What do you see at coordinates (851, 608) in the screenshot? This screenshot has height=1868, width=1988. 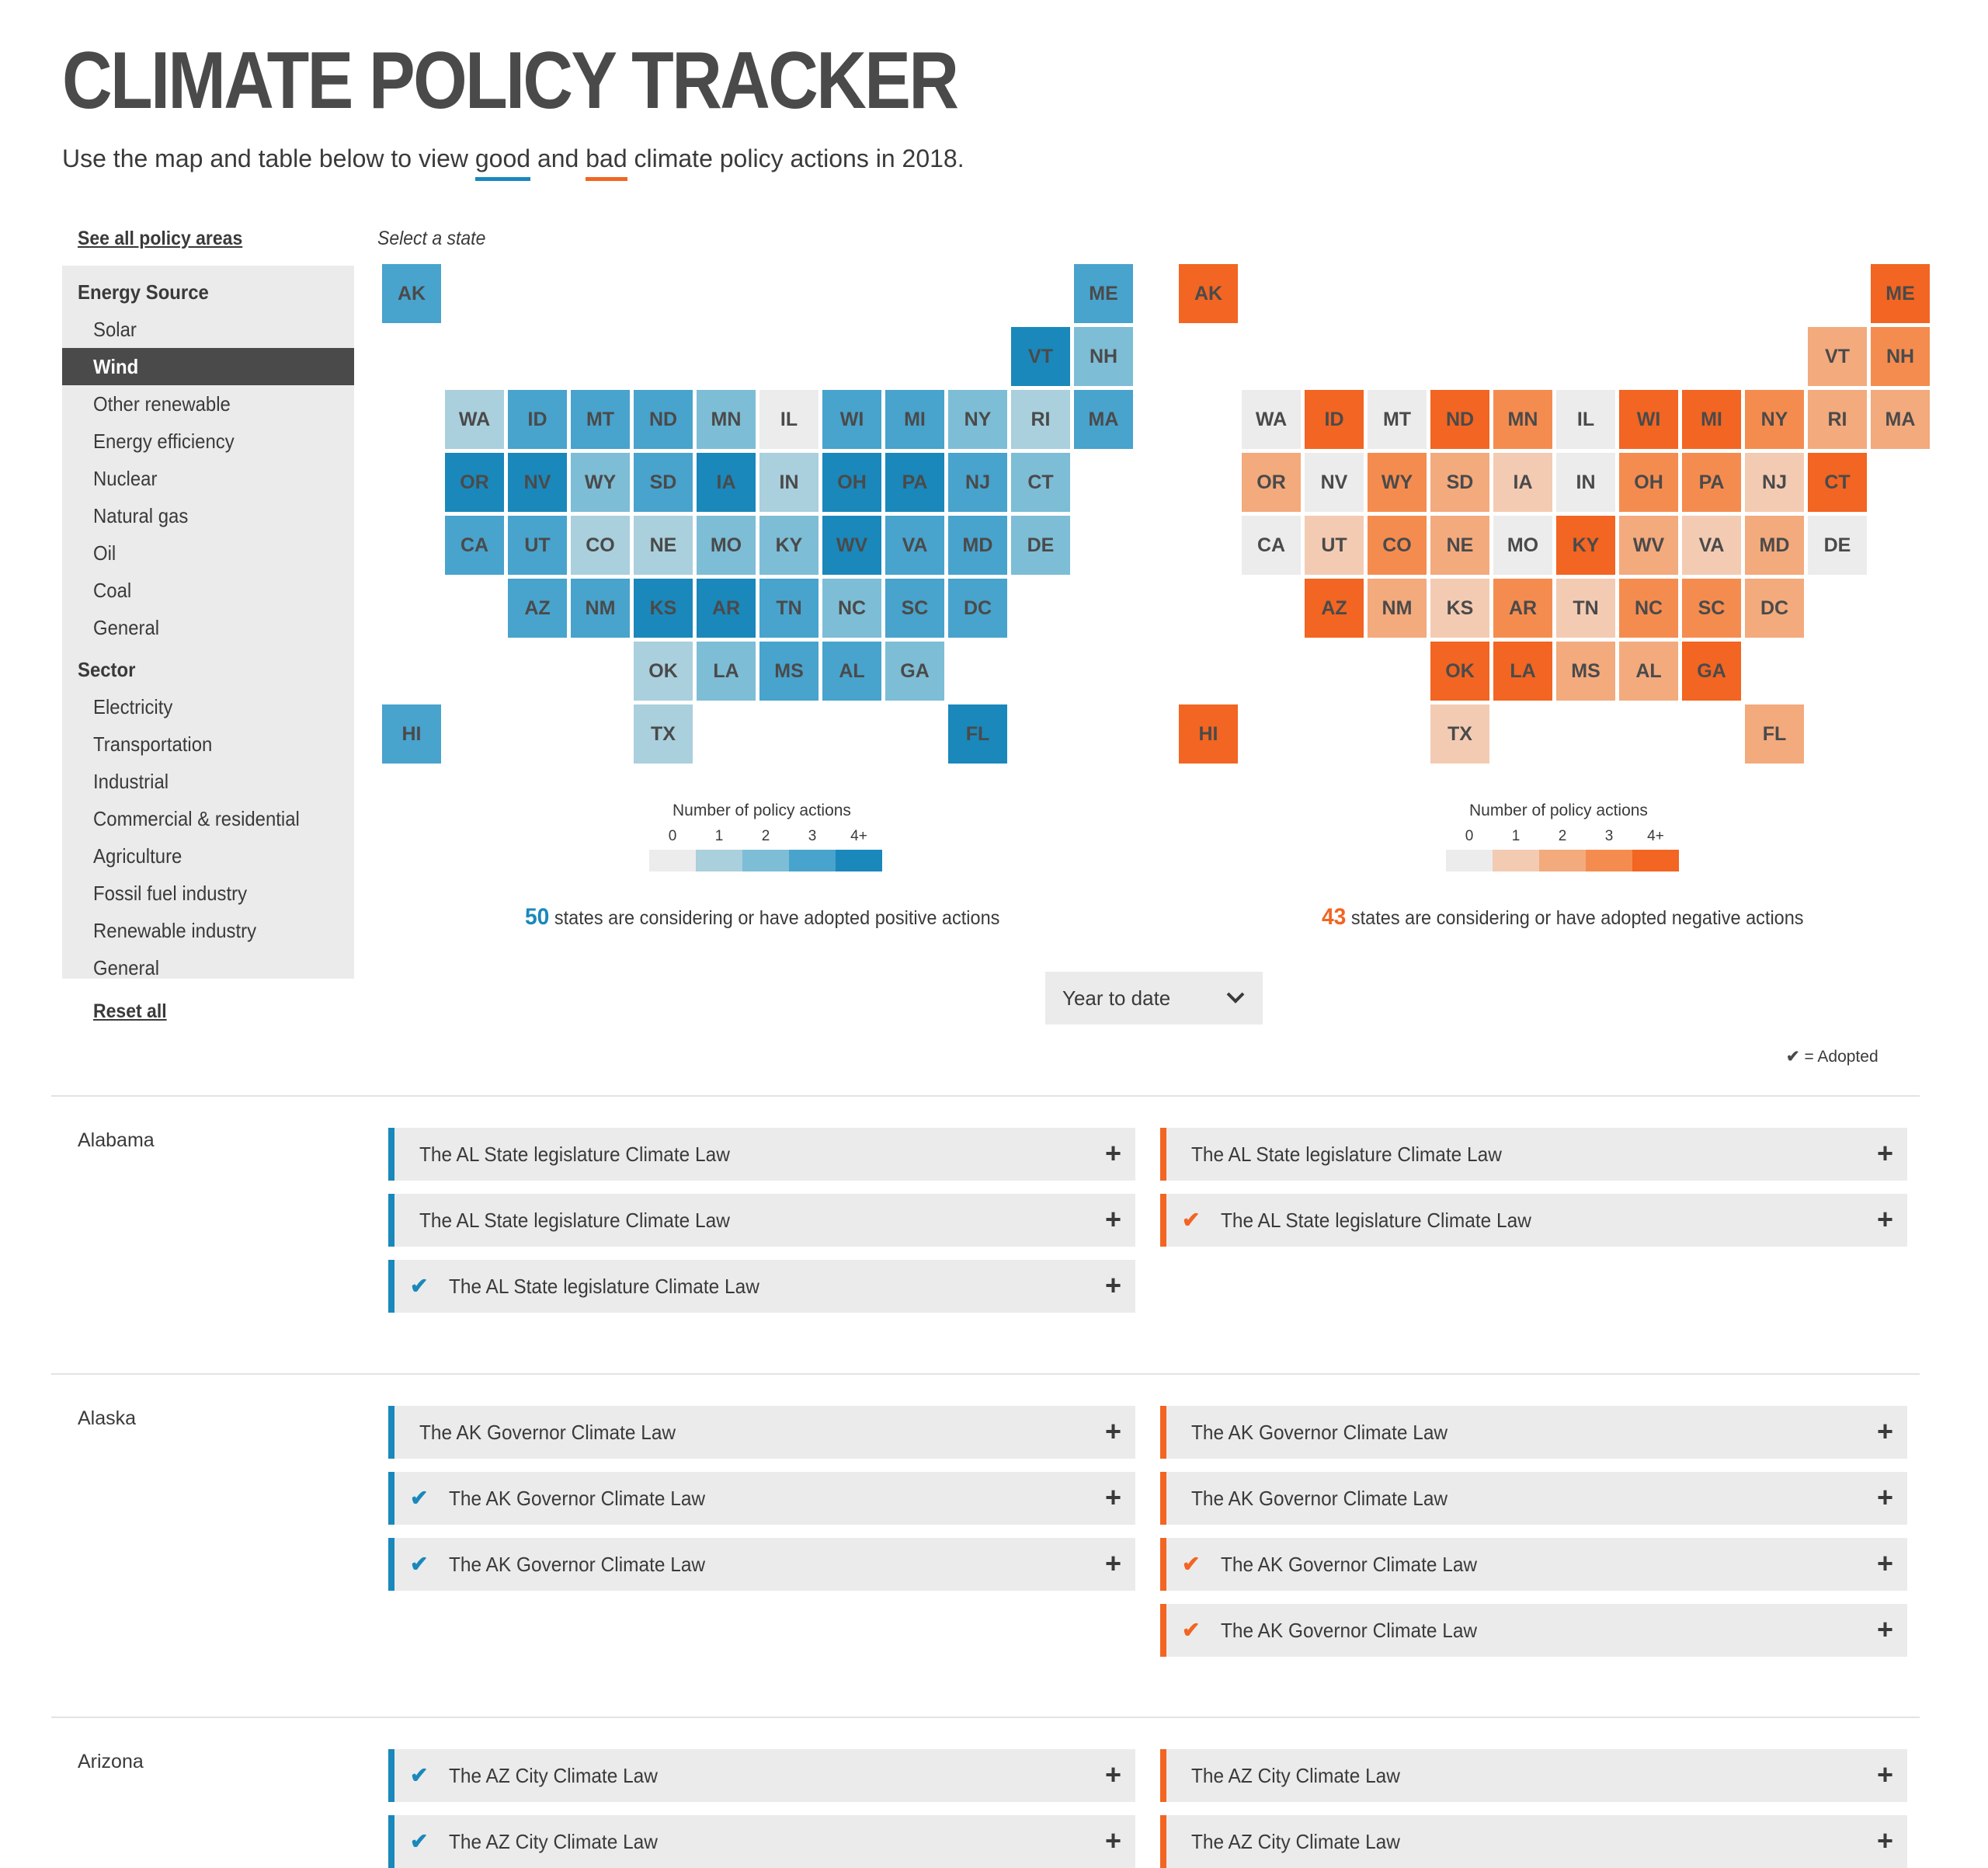 I see `positive-tile-nc: NC` at bounding box center [851, 608].